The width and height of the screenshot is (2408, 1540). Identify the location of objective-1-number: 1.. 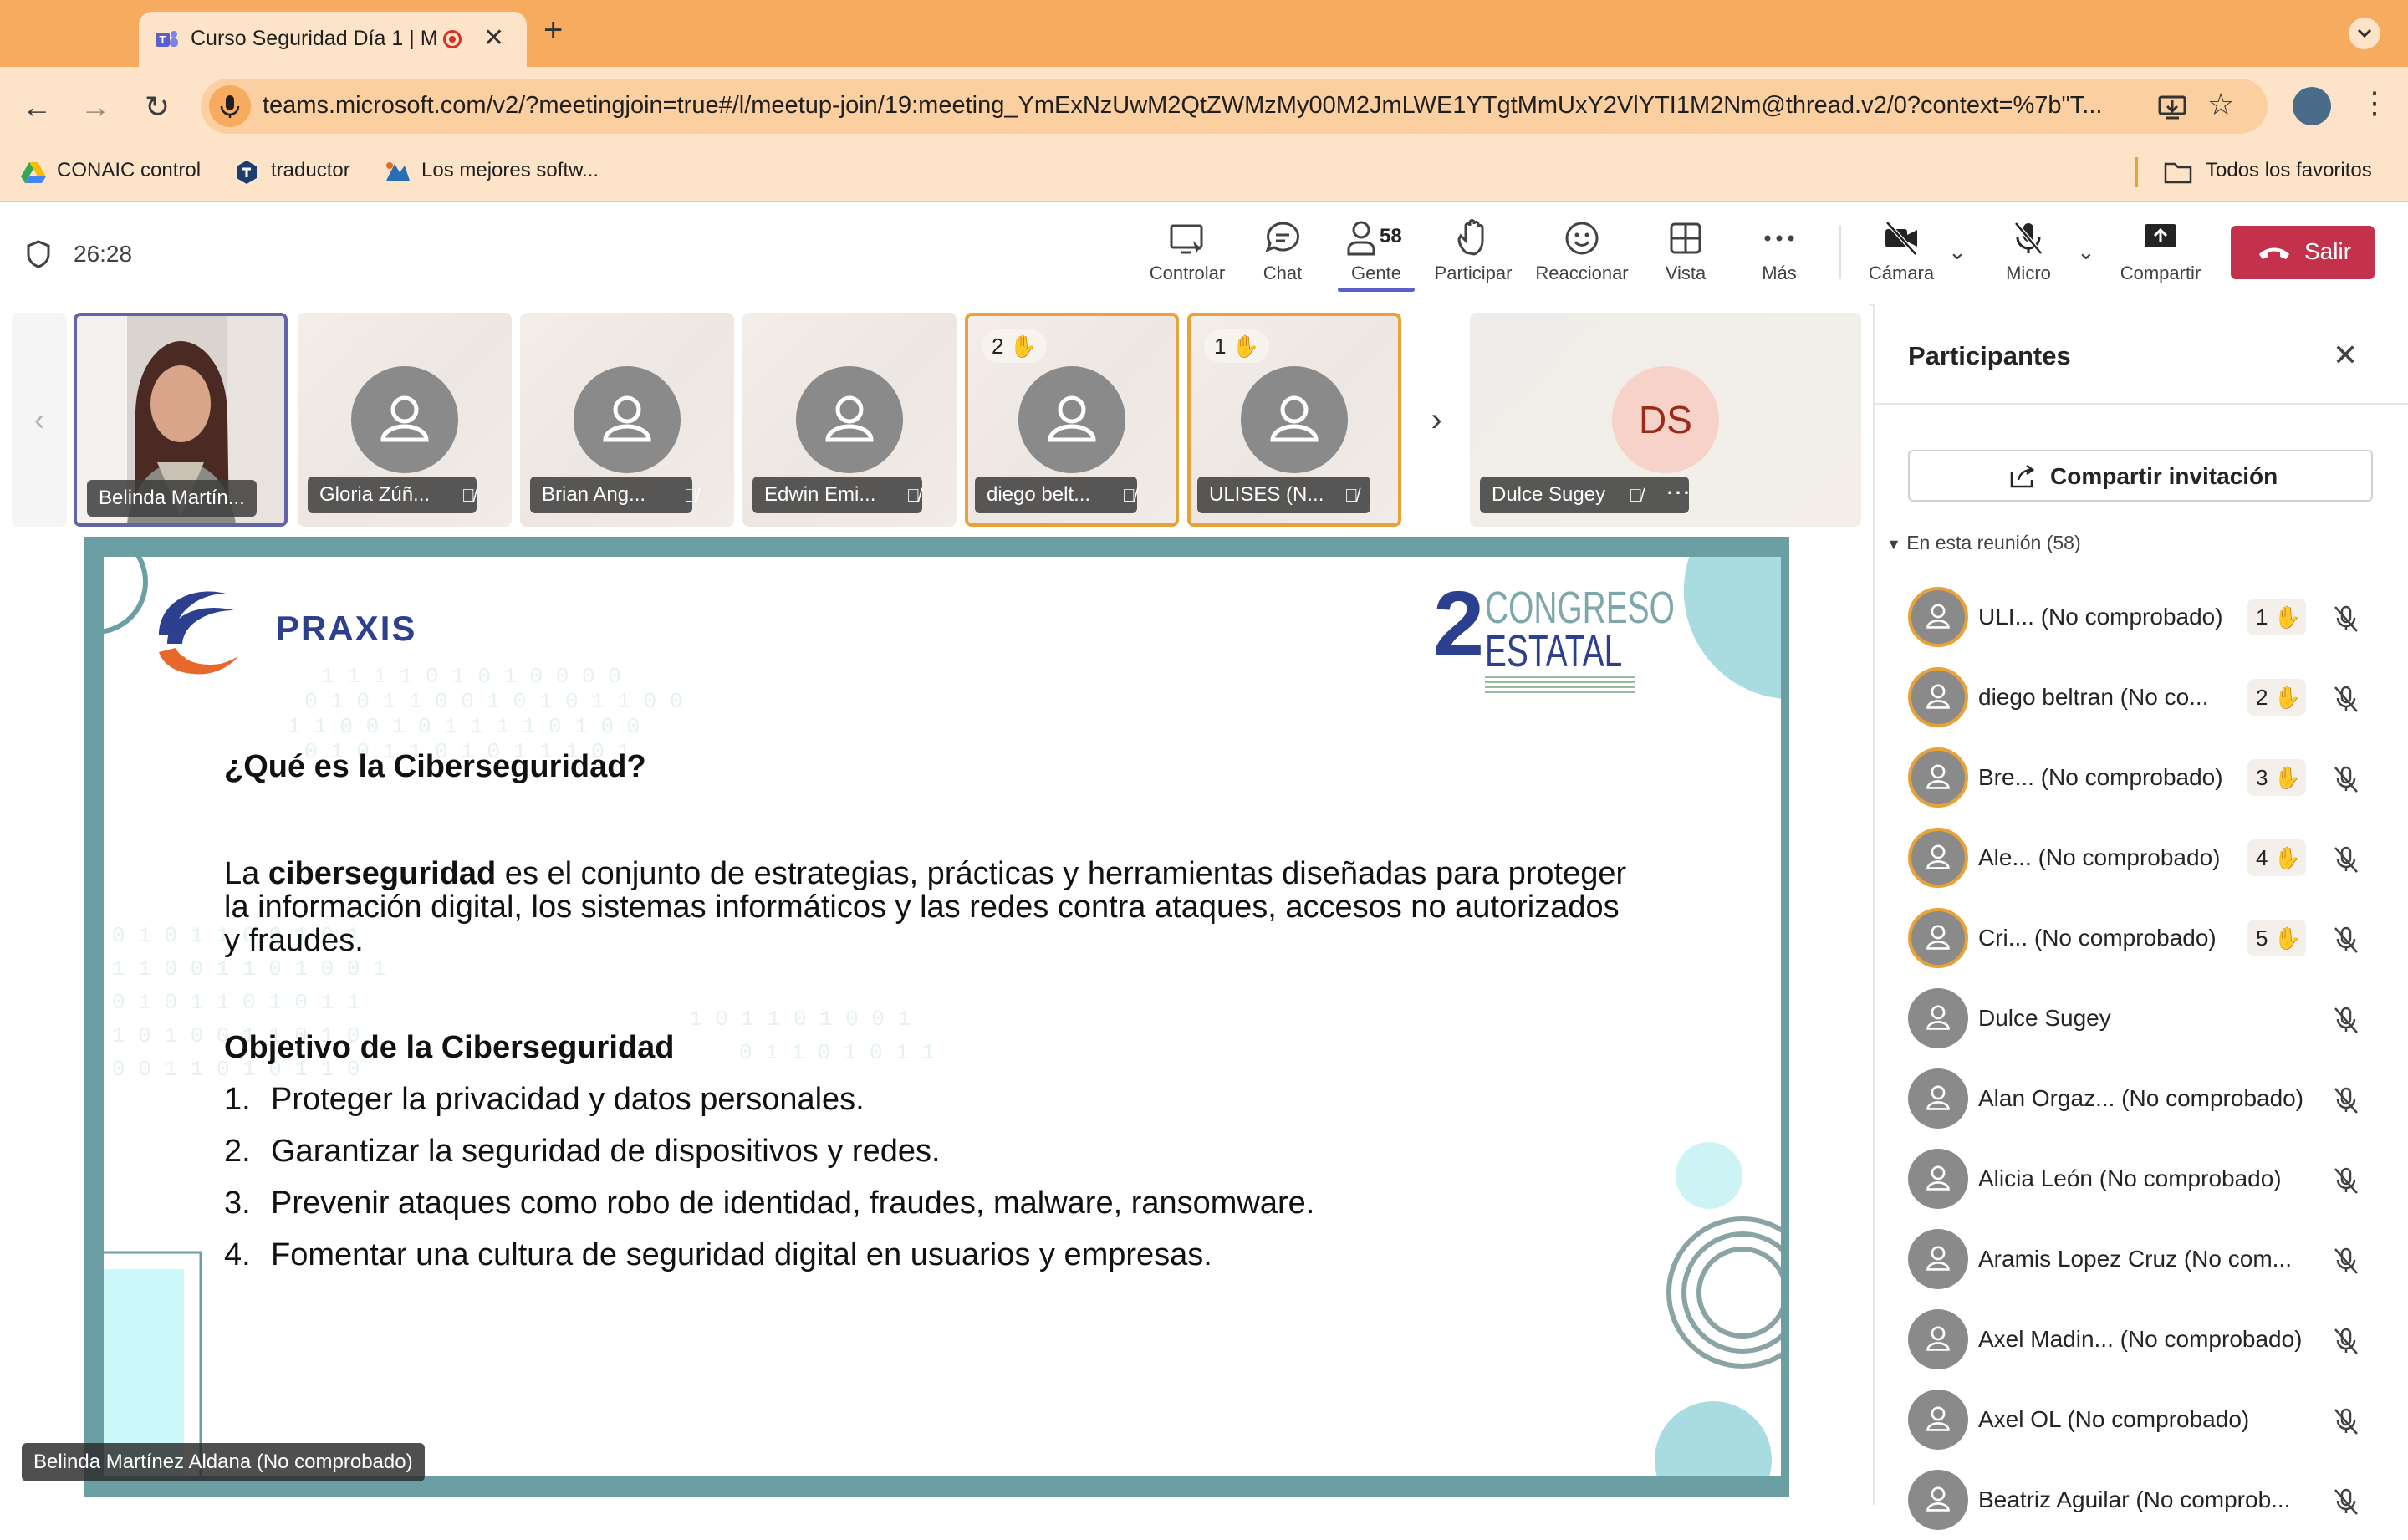
(237, 1099).